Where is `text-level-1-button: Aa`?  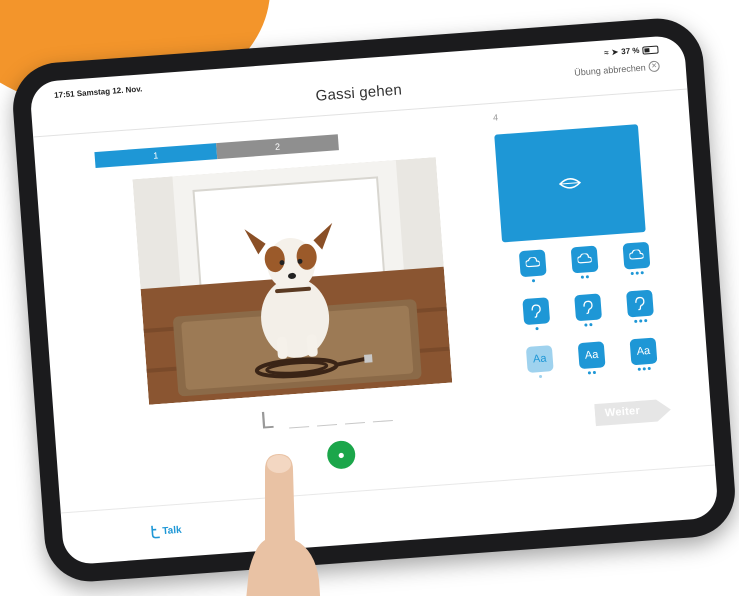 text-level-1-button: Aa is located at coordinates (539, 359).